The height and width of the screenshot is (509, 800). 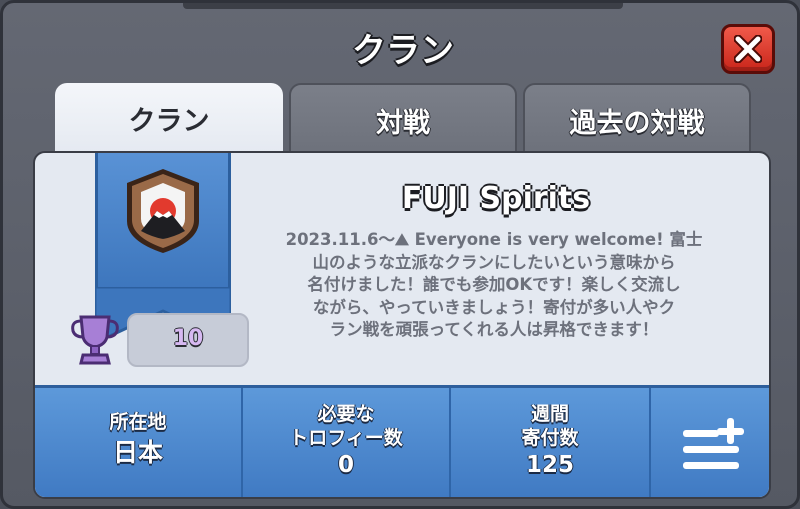 I want to click on trophy-icon, so click(x=95, y=340).